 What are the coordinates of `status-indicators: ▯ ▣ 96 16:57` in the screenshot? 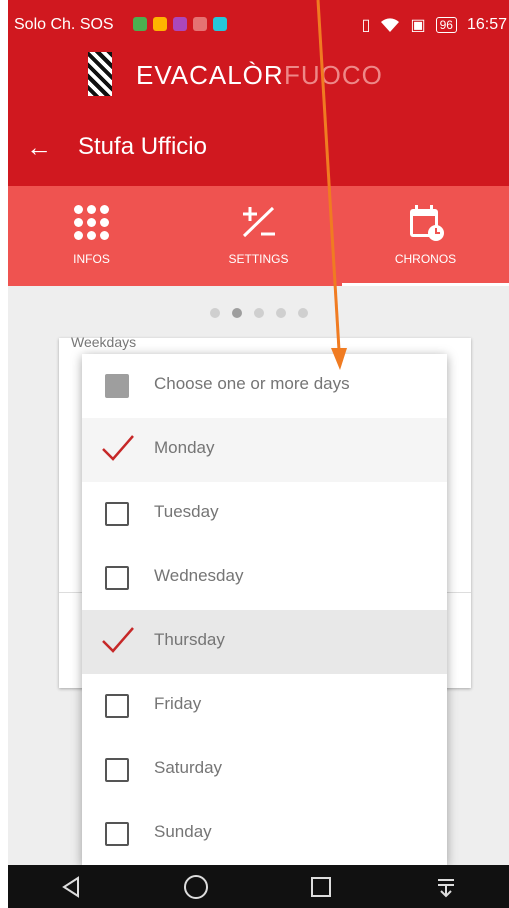 It's located at (434, 25).